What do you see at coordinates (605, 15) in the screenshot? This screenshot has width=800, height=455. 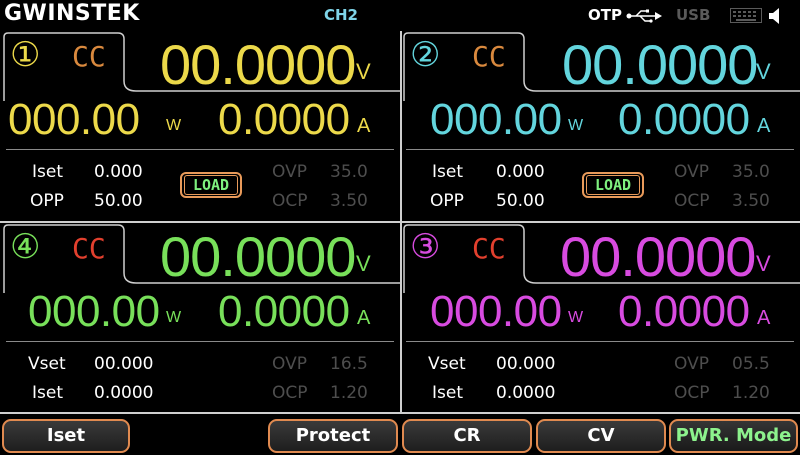 I see `otp-indicator: OTP` at bounding box center [605, 15].